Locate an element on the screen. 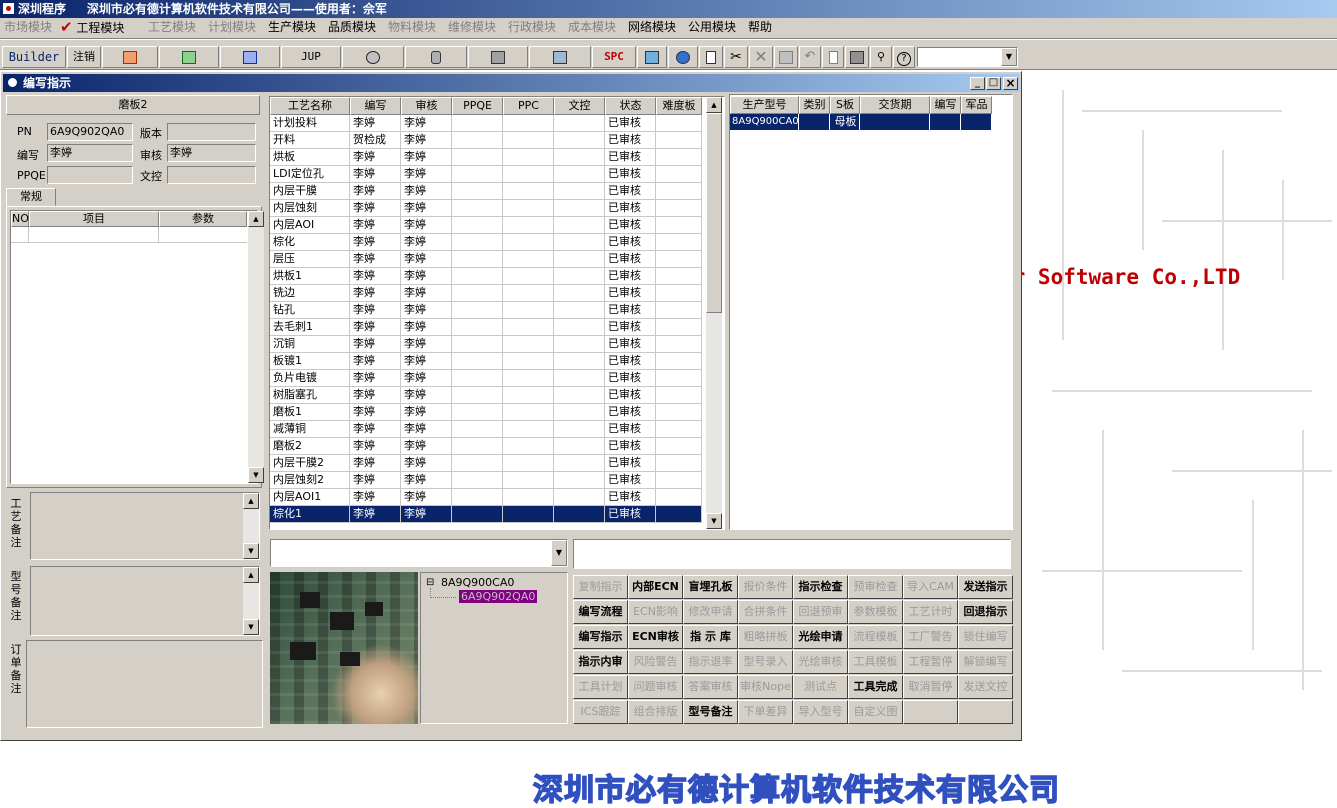  product-grid is located at coordinates (871, 312).